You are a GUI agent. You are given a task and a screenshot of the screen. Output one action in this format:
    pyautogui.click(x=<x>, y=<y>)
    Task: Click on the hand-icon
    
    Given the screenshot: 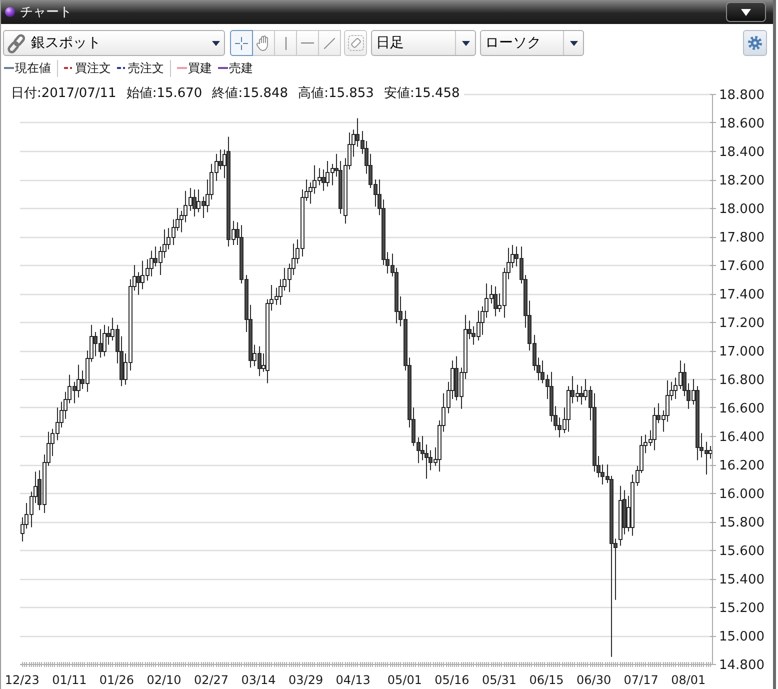 What is the action you would take?
    pyautogui.click(x=263, y=43)
    